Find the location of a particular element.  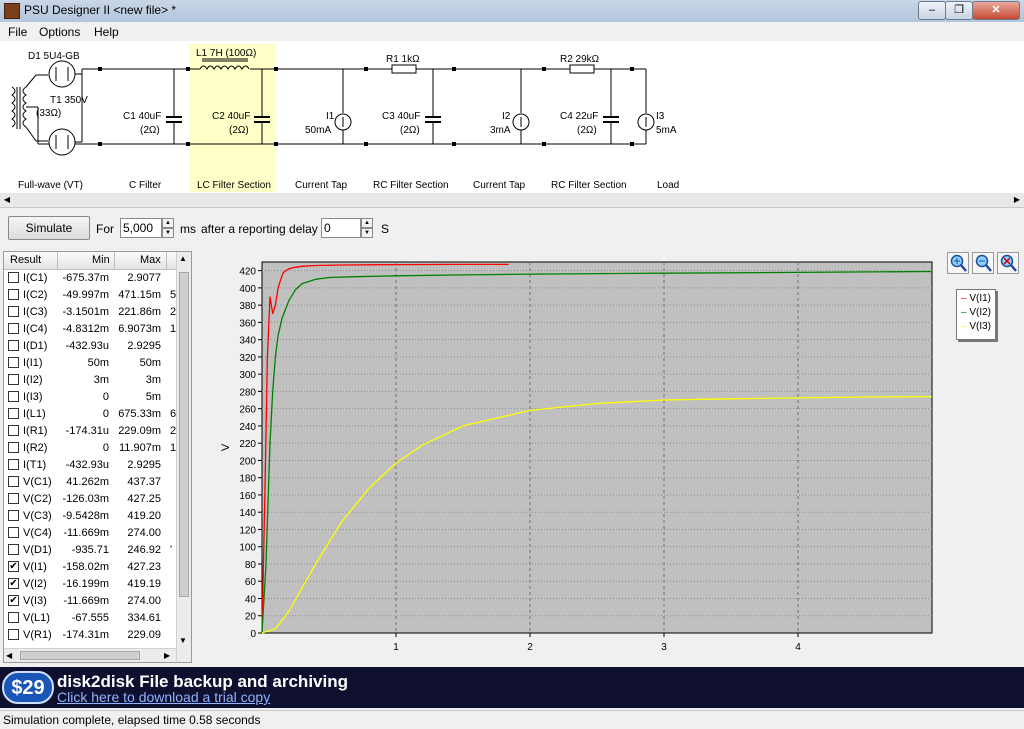

duration-input: 5,000 is located at coordinates (141, 228).